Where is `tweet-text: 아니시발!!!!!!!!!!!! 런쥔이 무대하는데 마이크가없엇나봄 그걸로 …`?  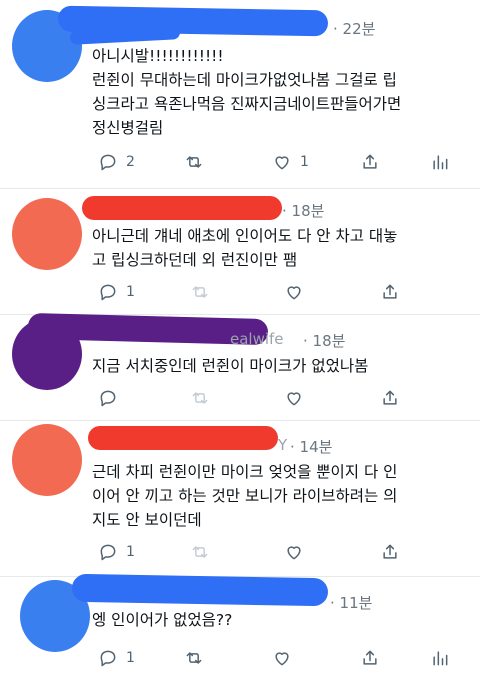 tweet-text: 아니시발!!!!!!!!!!!! 런쥔이 무대하는데 마이크가없엇나봄 그걸로 … is located at coordinates (278, 92).